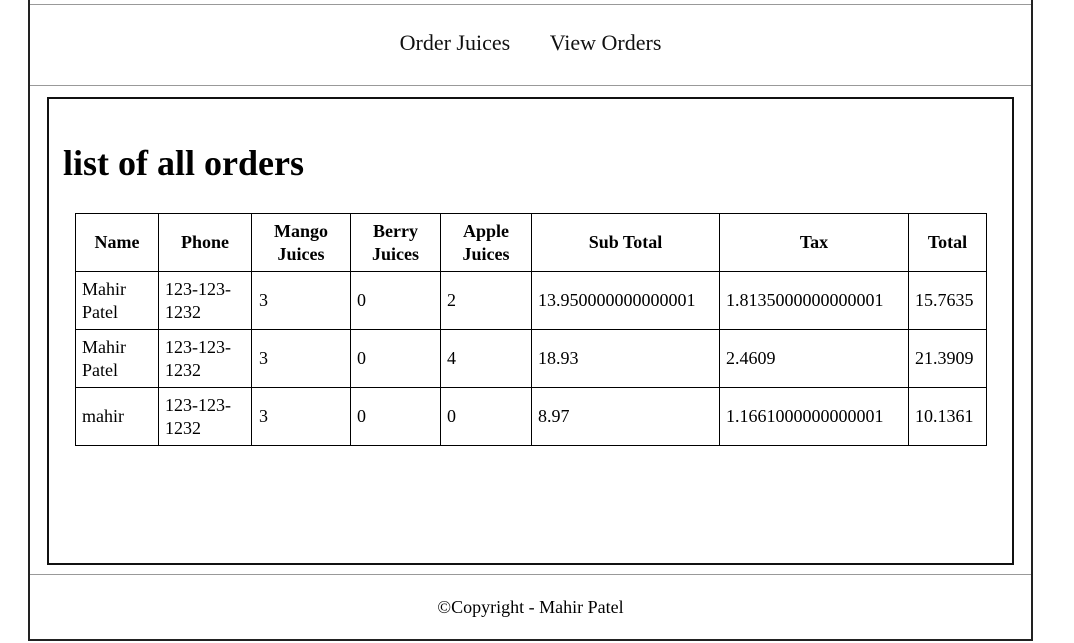 The image size is (1074, 643). What do you see at coordinates (395, 242) in the screenshot?
I see `column-header-berry: Berry Juices` at bounding box center [395, 242].